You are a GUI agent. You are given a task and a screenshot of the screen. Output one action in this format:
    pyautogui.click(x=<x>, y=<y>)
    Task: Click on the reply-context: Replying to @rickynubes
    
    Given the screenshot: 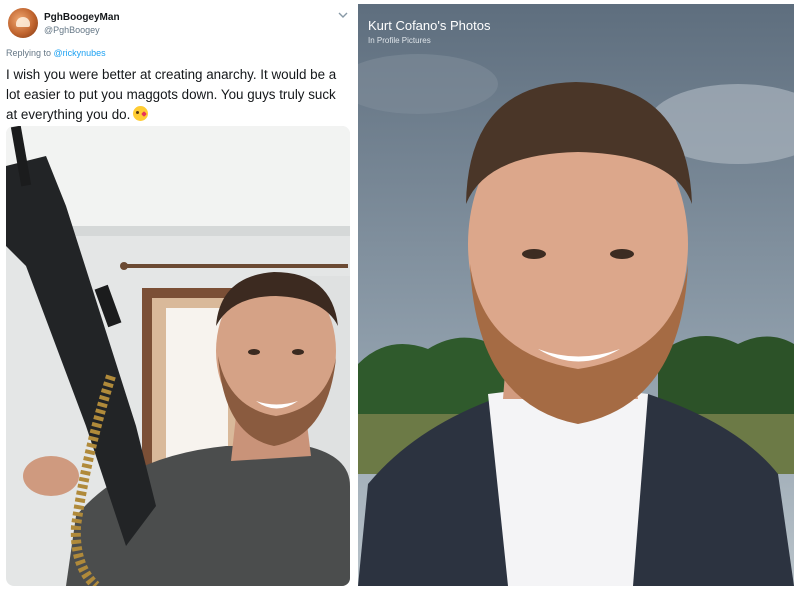 What is the action you would take?
    pyautogui.click(x=56, y=53)
    